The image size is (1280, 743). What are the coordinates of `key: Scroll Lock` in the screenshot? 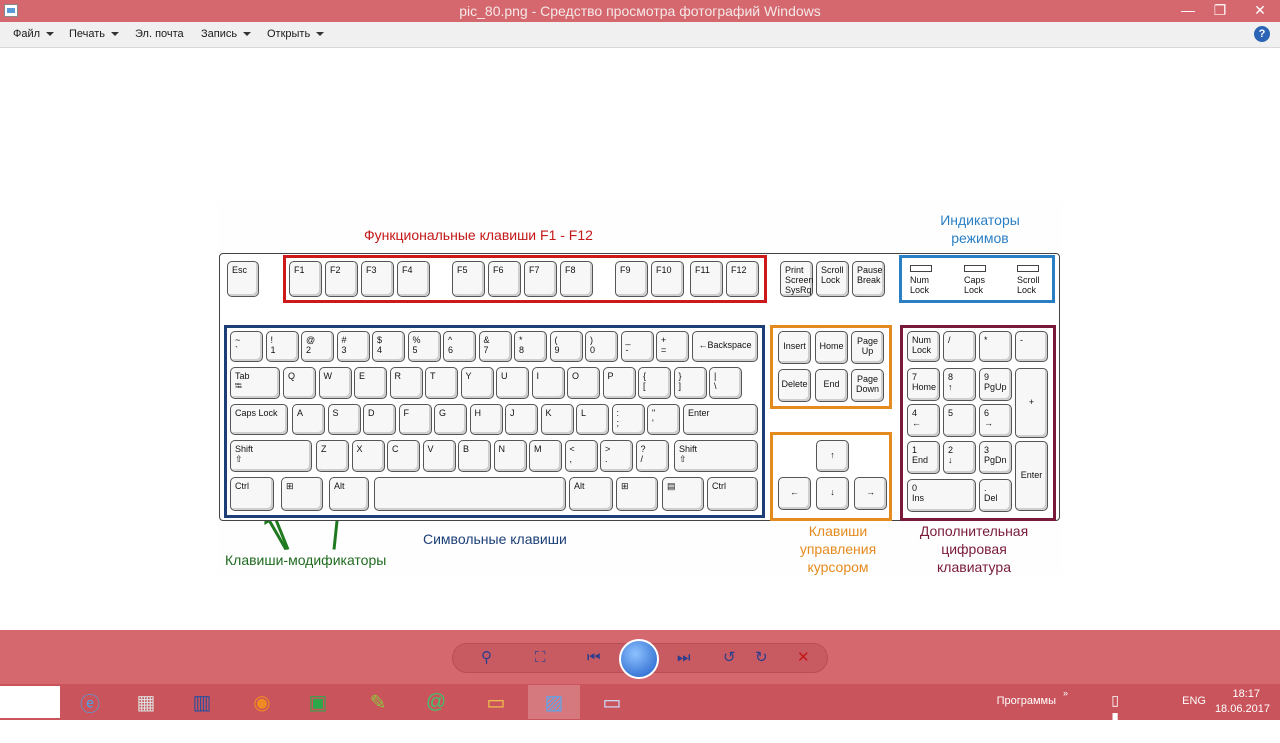 It's located at (832, 279).